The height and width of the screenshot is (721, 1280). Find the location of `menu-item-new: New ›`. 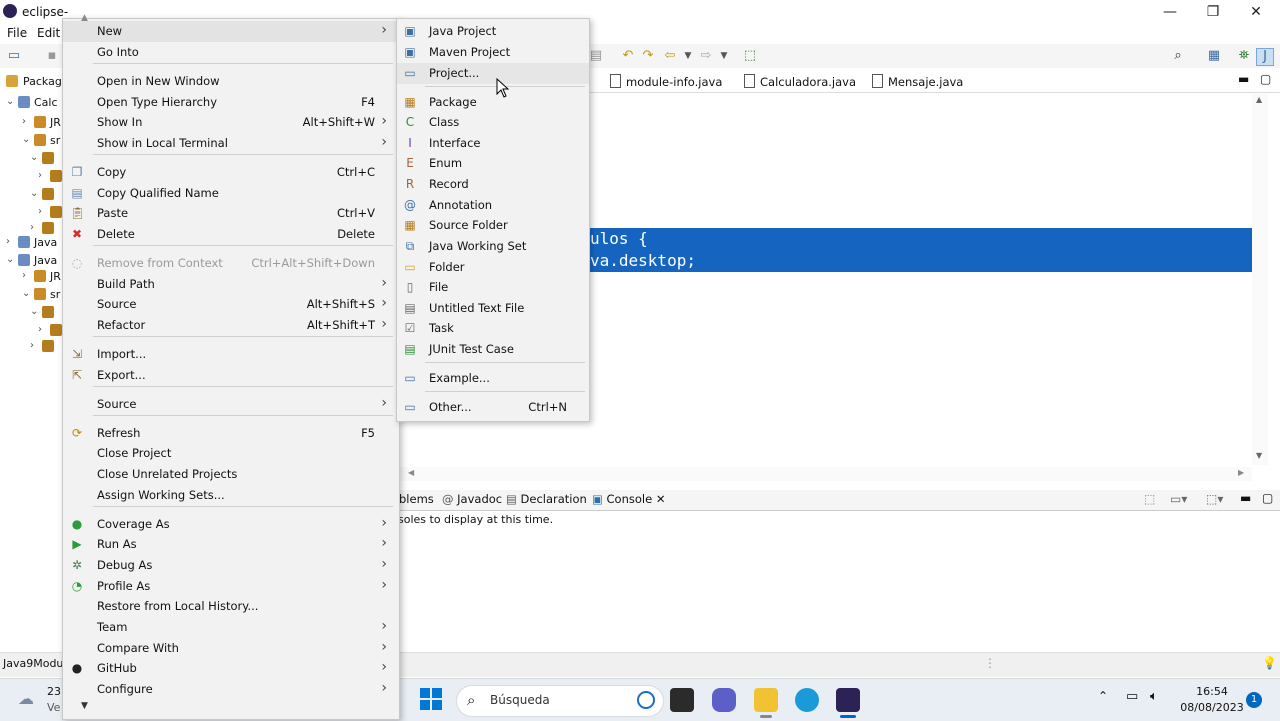

menu-item-new: New › is located at coordinates (231, 31).